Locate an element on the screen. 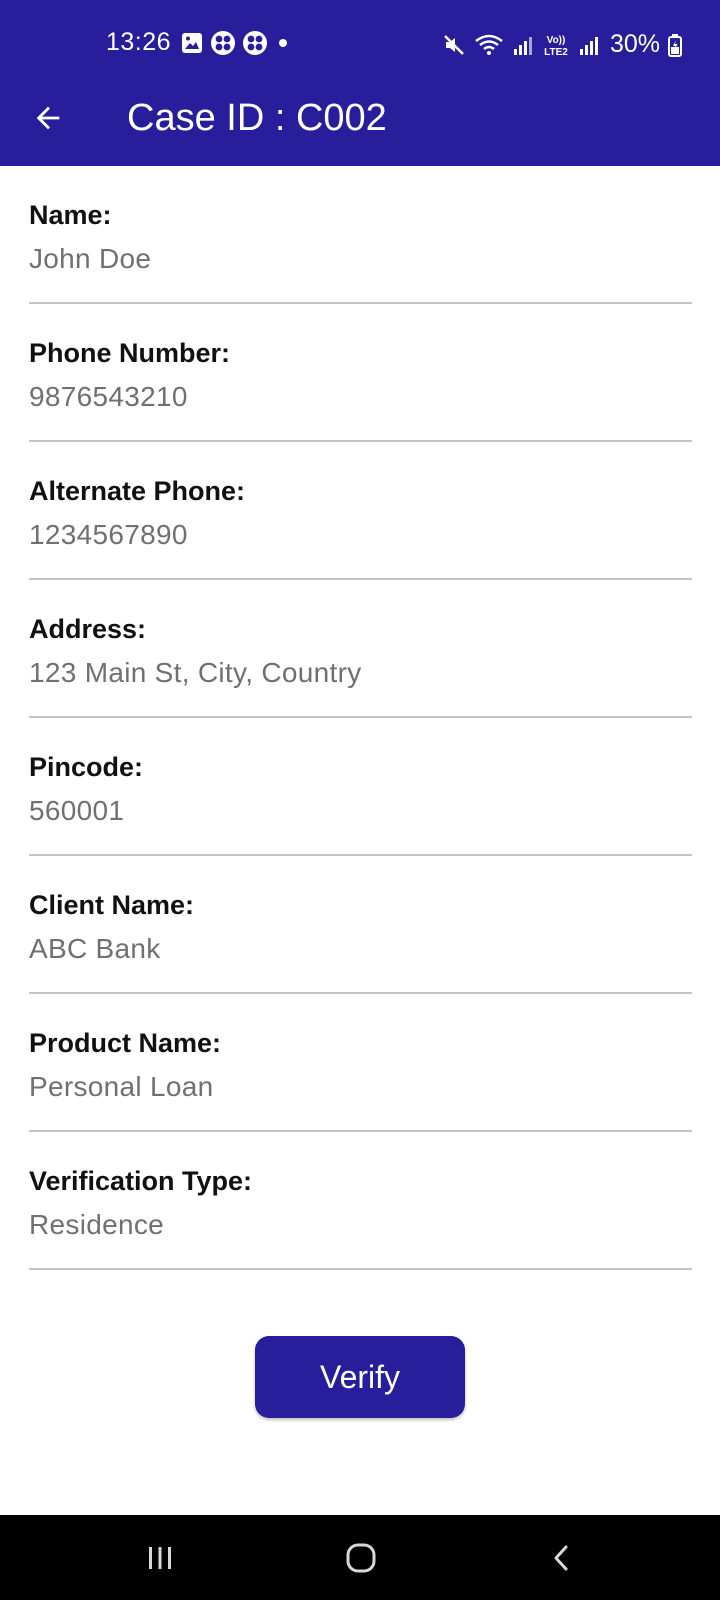 The height and width of the screenshot is (1600, 720). field-verification-type: Verification Type: Residence is located at coordinates (360, 1201).